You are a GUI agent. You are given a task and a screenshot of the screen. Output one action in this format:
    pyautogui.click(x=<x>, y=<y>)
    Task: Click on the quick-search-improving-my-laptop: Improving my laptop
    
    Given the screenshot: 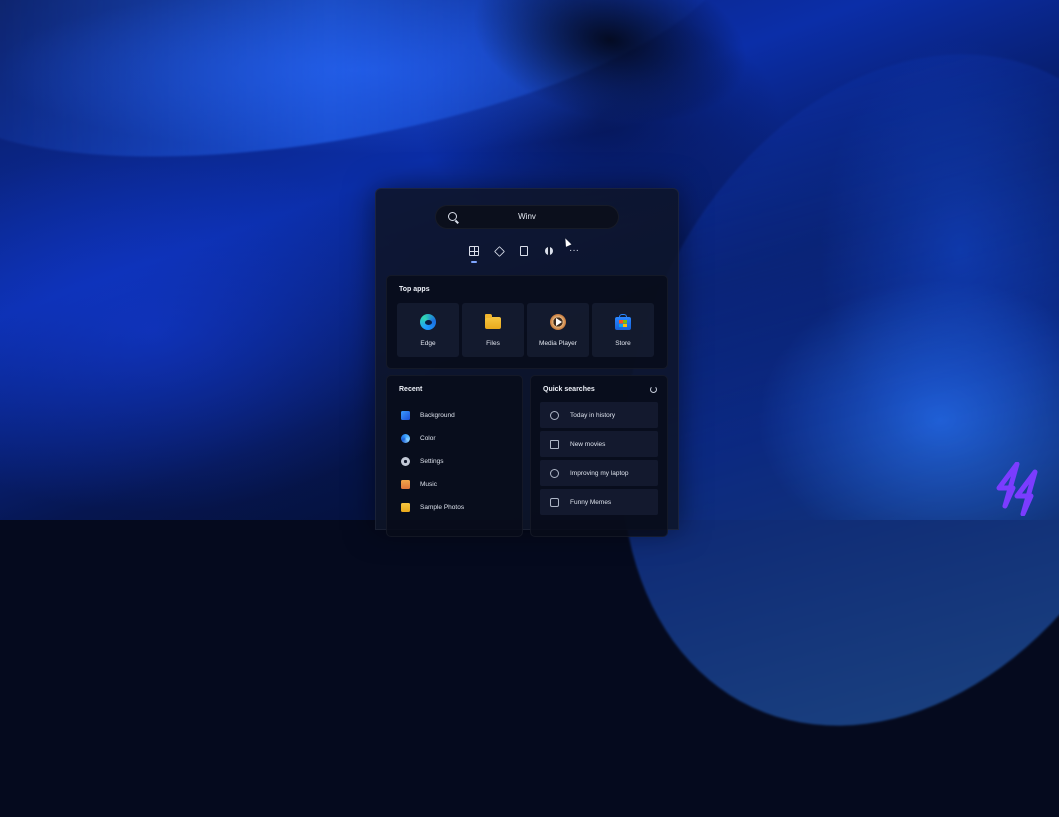 What is the action you would take?
    pyautogui.click(x=599, y=473)
    